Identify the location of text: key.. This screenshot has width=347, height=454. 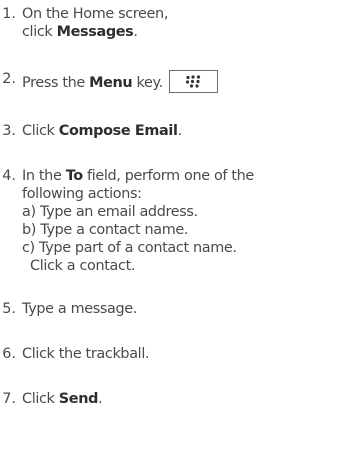
(148, 83).